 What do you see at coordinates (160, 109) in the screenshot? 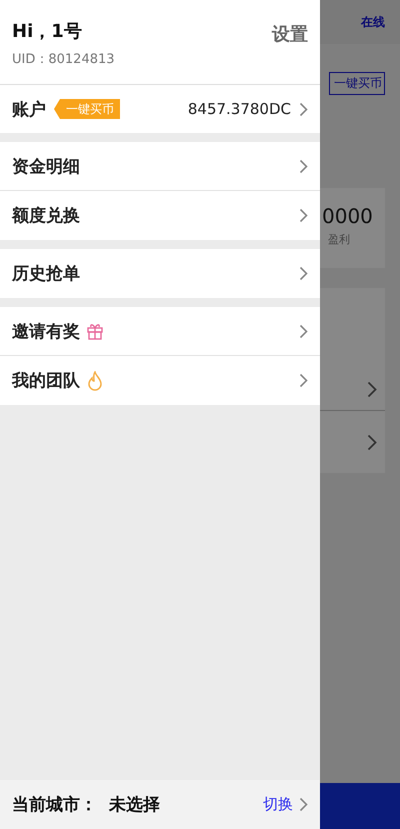
I see `account-row: 账户 一键买币 8457.3780DC` at bounding box center [160, 109].